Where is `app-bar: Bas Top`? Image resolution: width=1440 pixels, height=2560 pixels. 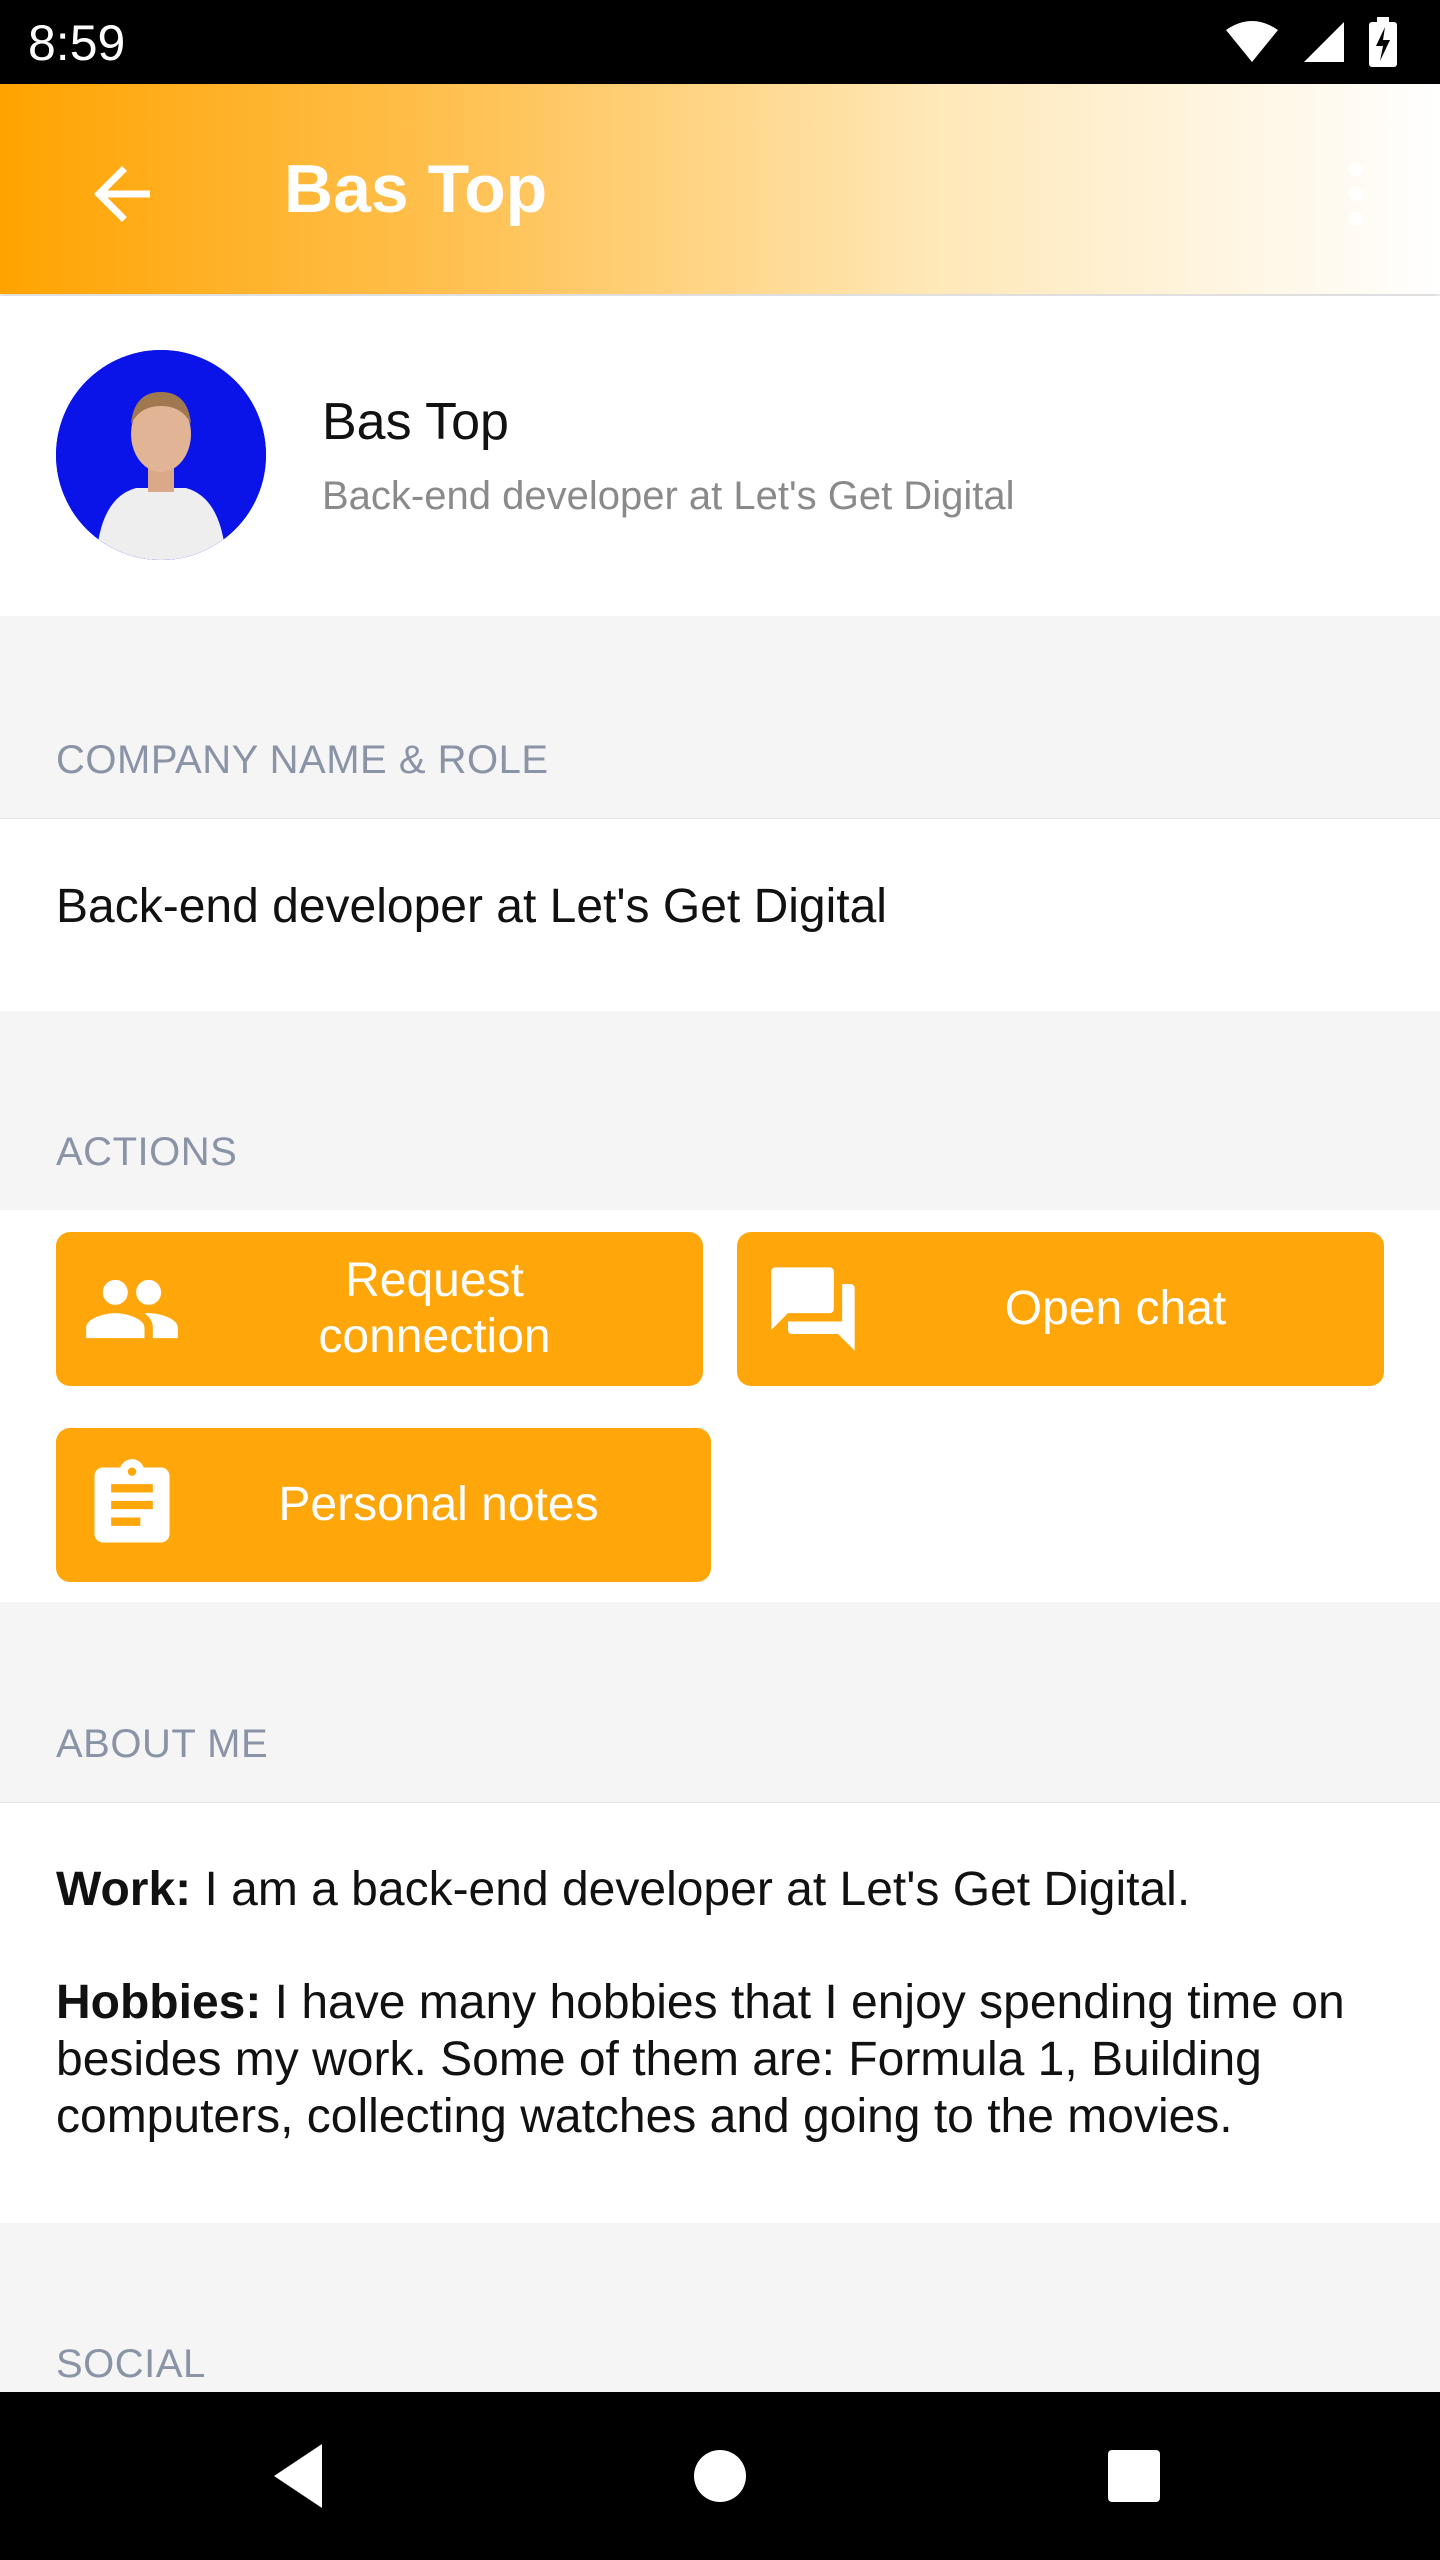
app-bar: Bas Top is located at coordinates (720, 189).